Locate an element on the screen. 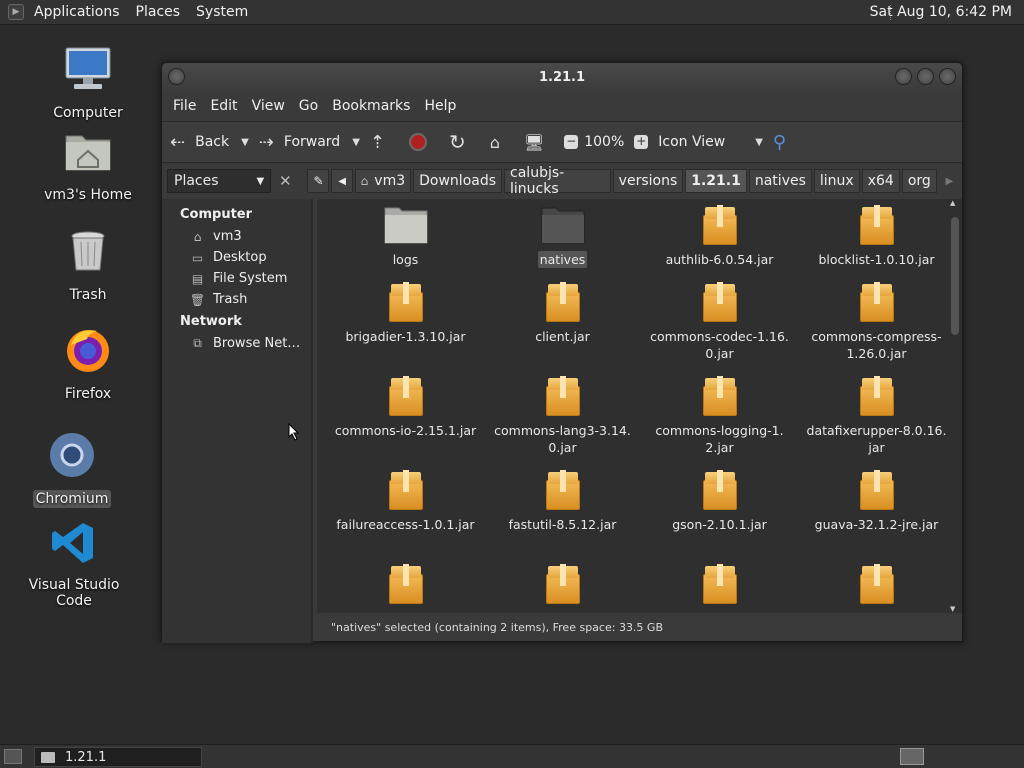 Image resolution: width=1024 pixels, height=768 pixels. breadcrumb-vm3: ⌂ vm3 is located at coordinates (383, 181).